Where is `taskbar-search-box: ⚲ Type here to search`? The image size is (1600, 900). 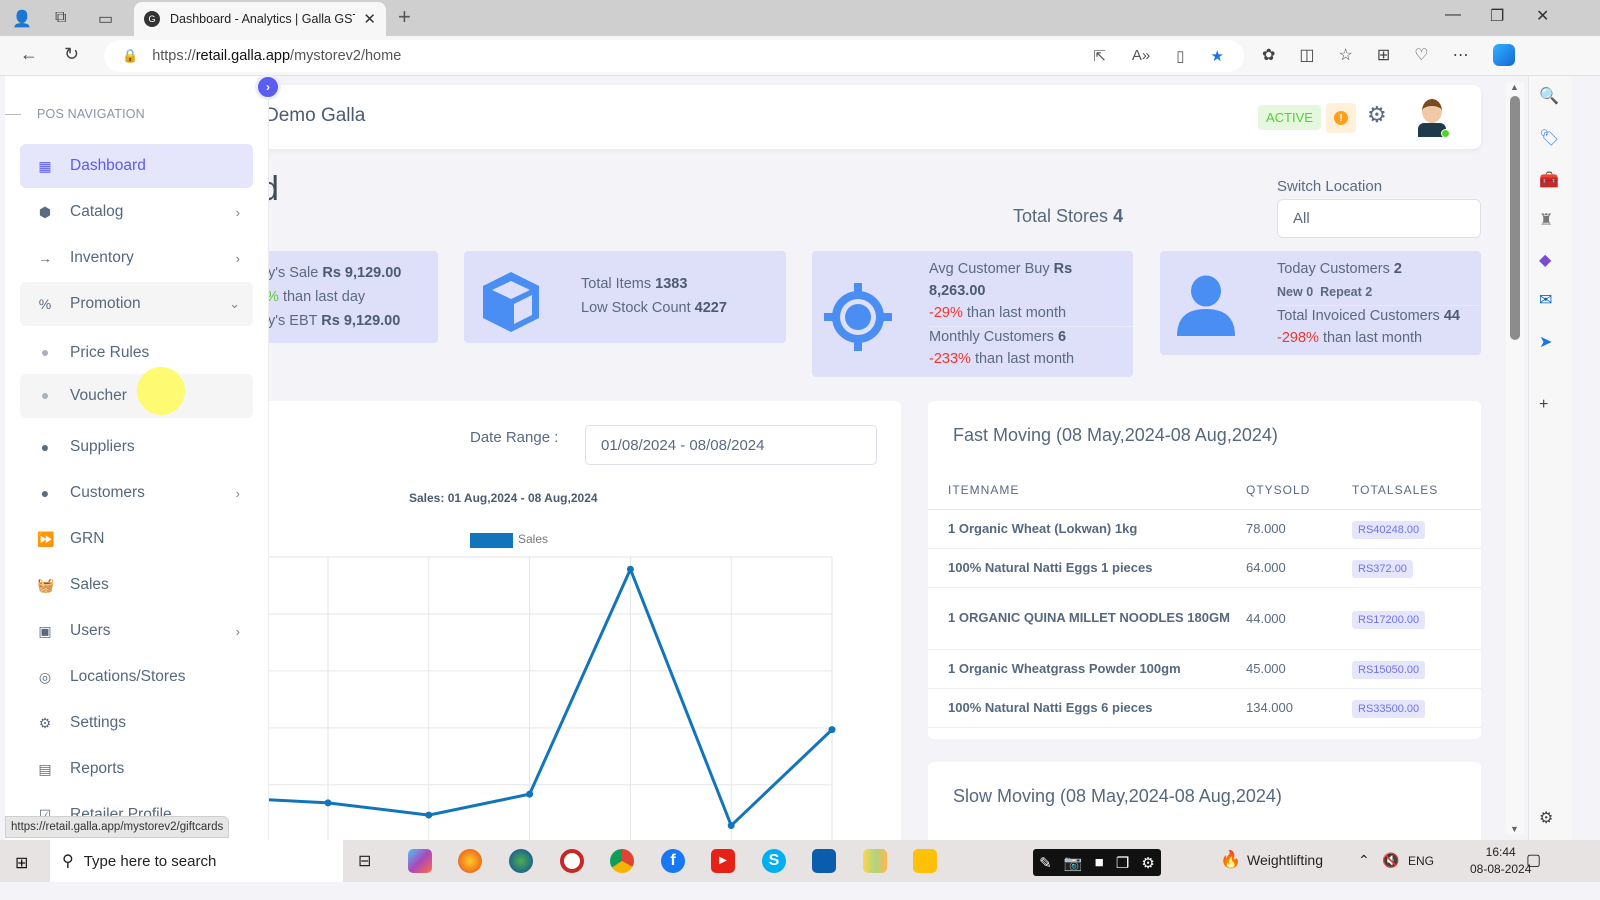
taskbar-search-box: ⚲ Type here to search is located at coordinates (196, 861).